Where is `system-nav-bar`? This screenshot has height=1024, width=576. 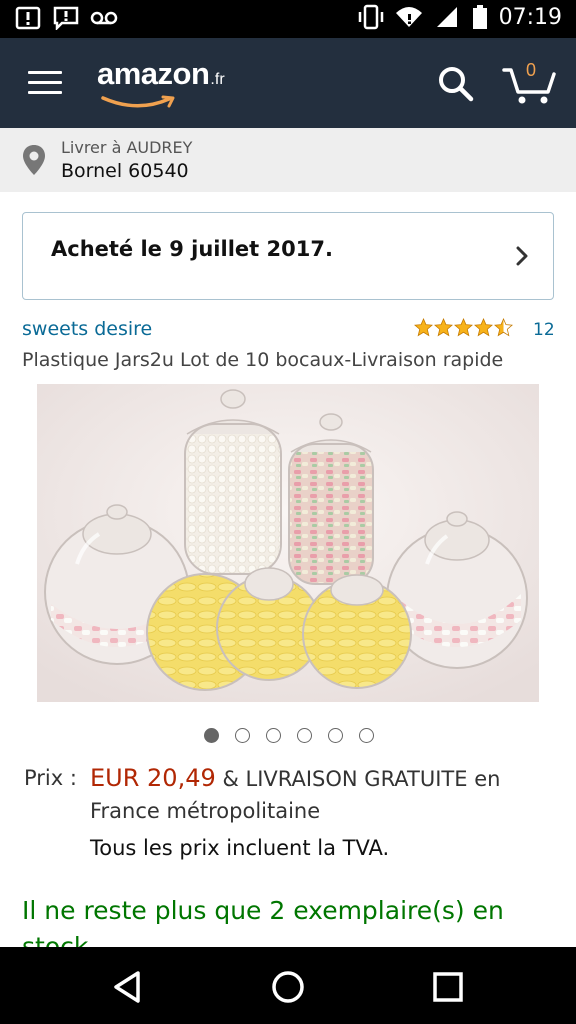 system-nav-bar is located at coordinates (288, 985).